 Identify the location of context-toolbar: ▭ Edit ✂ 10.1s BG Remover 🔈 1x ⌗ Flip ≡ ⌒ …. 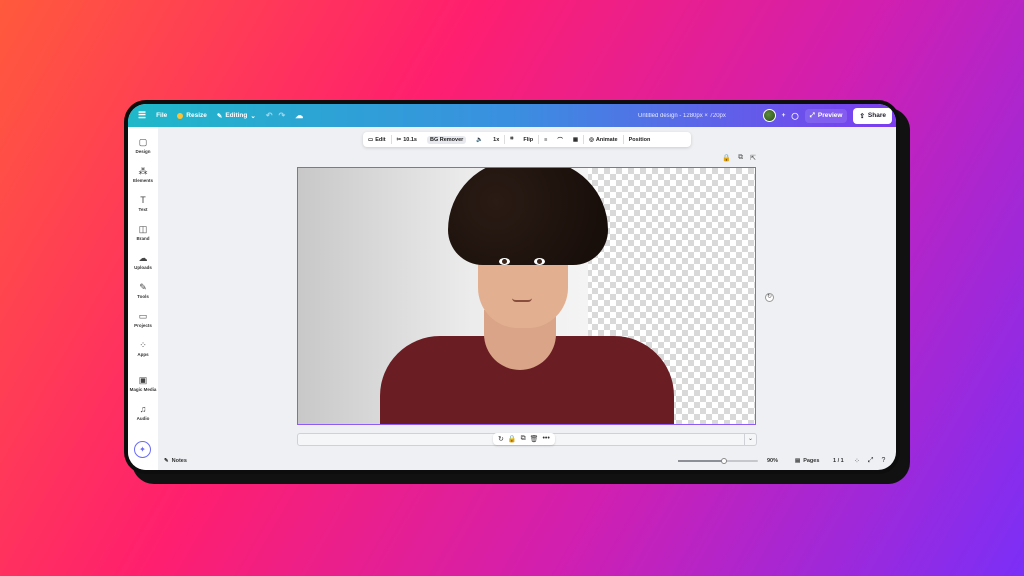
(527, 139).